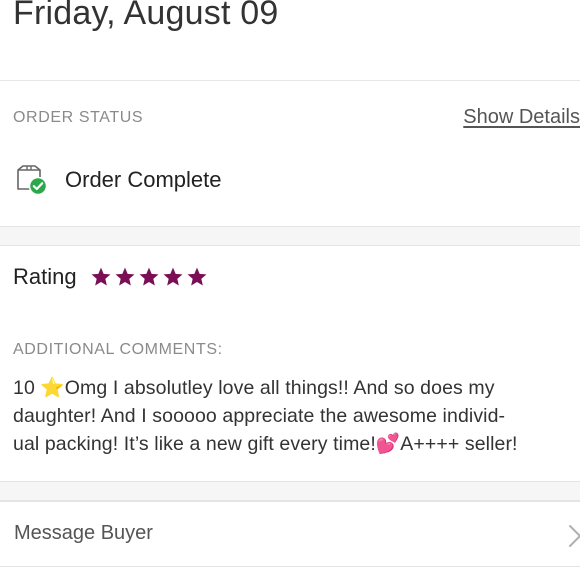 This screenshot has height=580, width=580. What do you see at coordinates (118, 349) in the screenshot?
I see `additional-comments-label: ADDITIONAL COMMENTS:` at bounding box center [118, 349].